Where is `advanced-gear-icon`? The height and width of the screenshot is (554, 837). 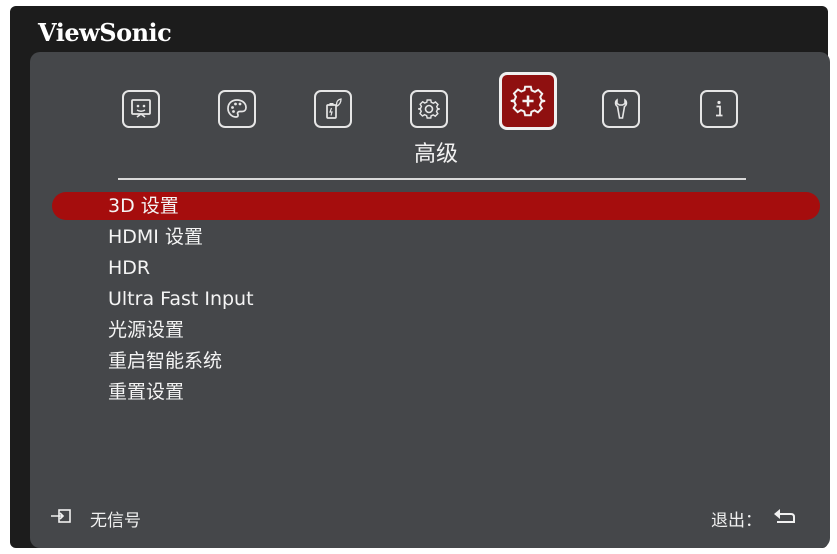
advanced-gear-icon is located at coordinates (528, 101).